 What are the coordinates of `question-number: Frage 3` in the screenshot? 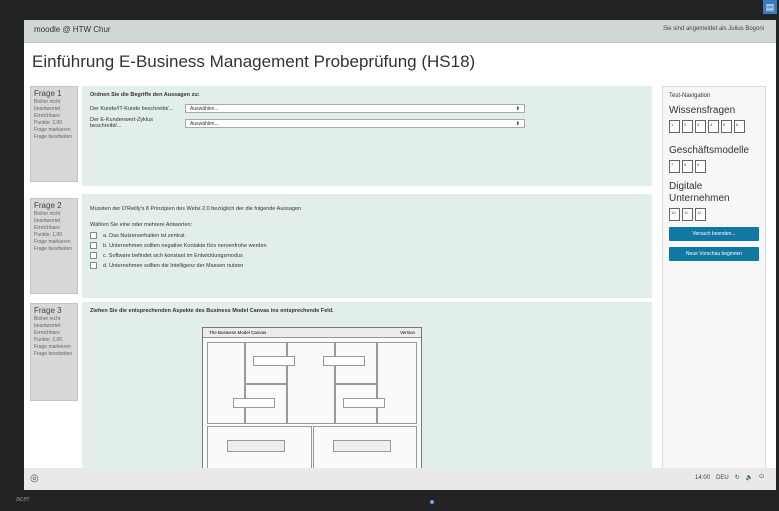 It's located at (48, 310).